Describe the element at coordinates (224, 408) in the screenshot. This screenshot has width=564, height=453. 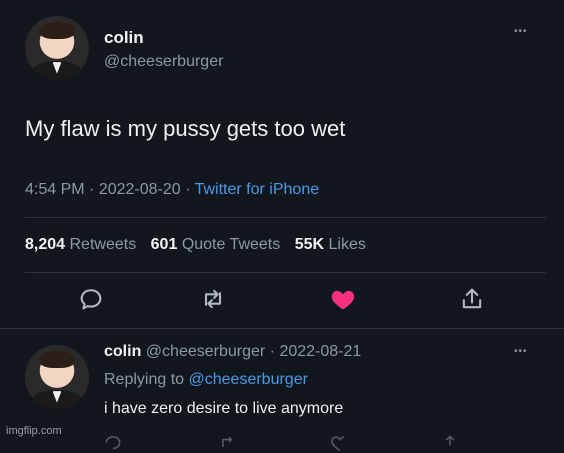
I see `reply-text: i have zero desire to live anymore` at that location.